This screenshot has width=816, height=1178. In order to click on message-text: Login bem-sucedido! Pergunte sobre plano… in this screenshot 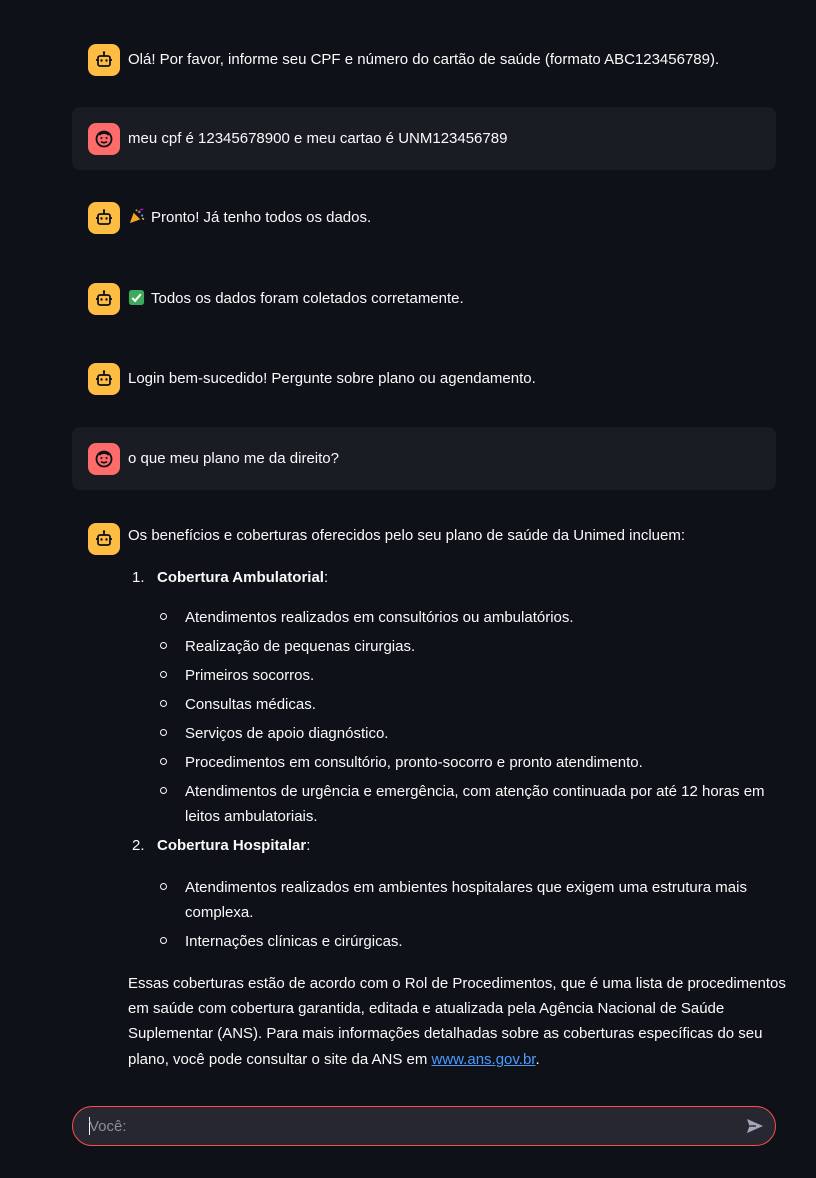, I will do `click(332, 378)`.